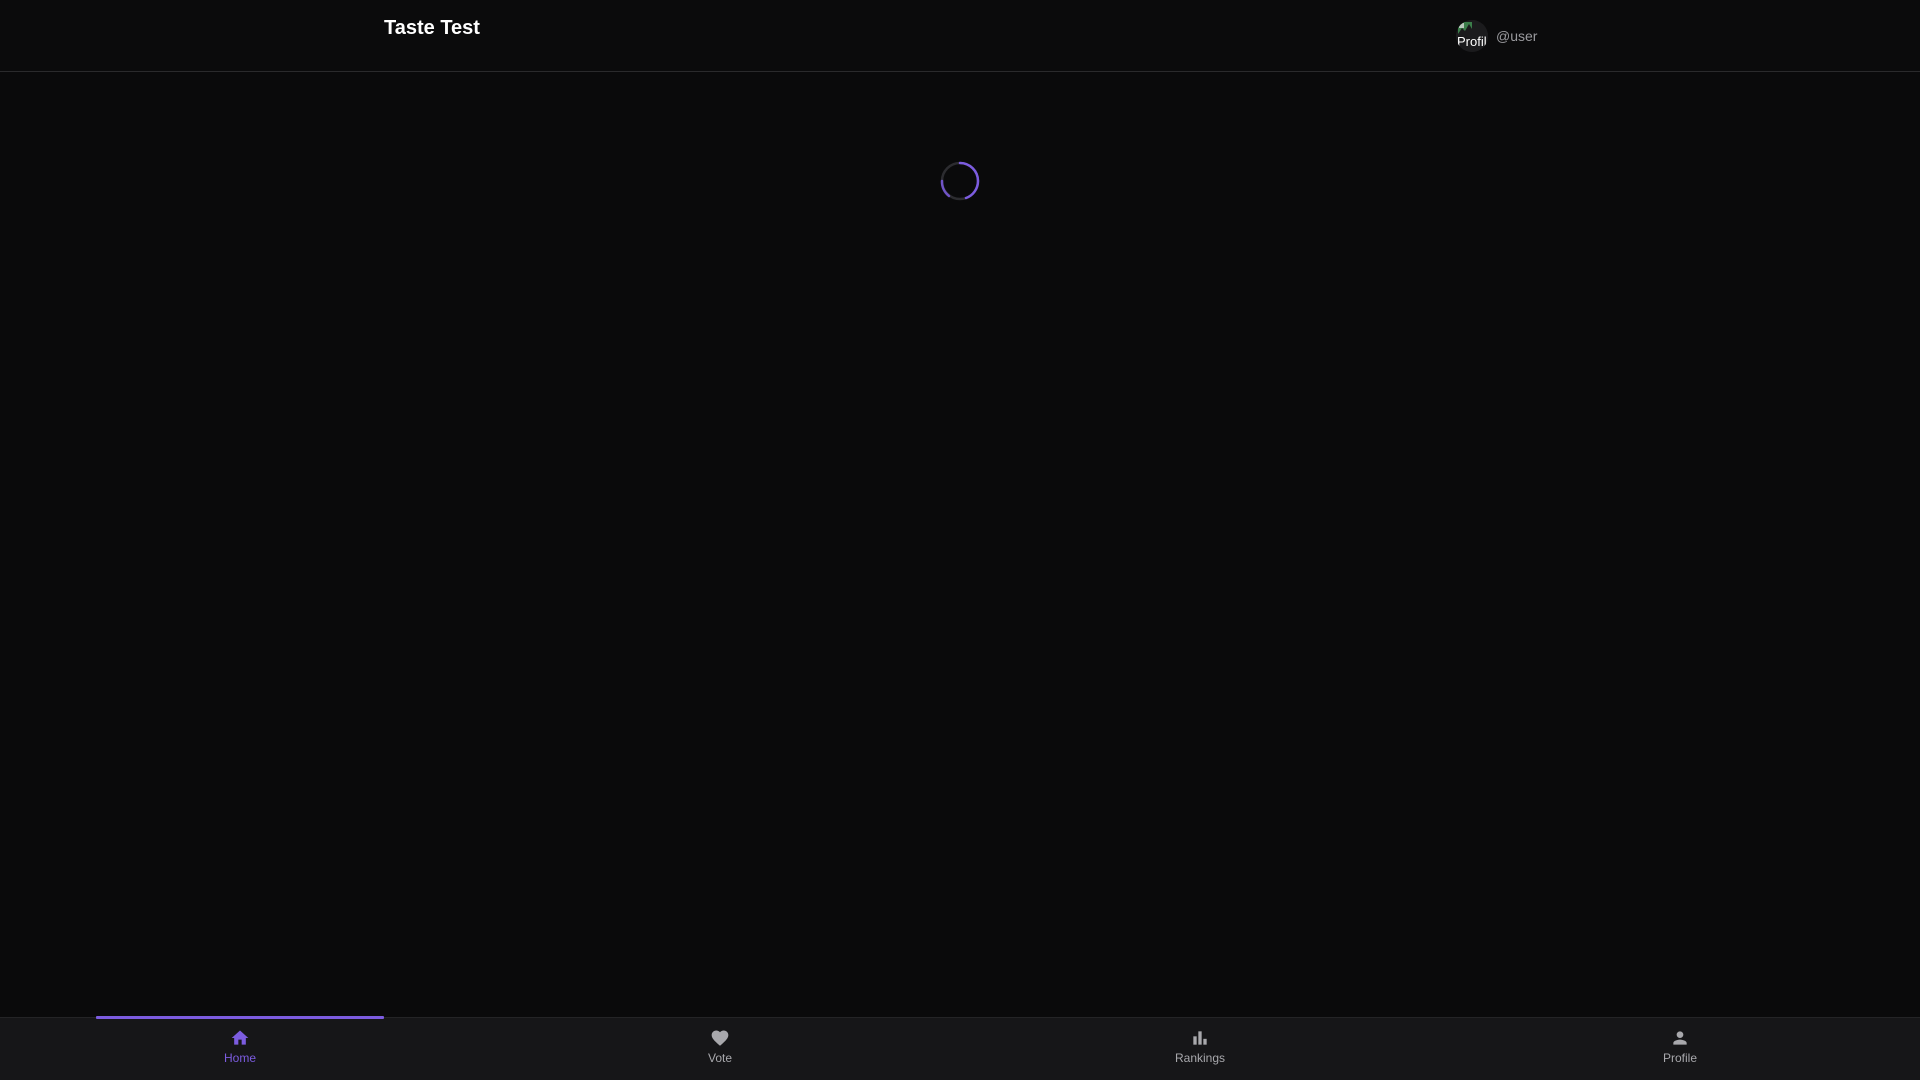 The width and height of the screenshot is (1920, 1080). What do you see at coordinates (1679, 1058) in the screenshot?
I see `nav-label-profile: Profile` at bounding box center [1679, 1058].